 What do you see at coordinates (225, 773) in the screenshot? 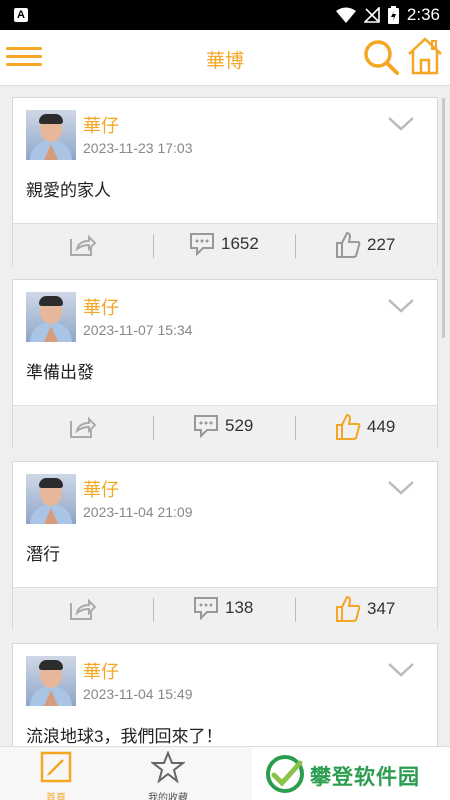
I see `bottom-nav: 首頁 我的收藏 攀登软件园` at bounding box center [225, 773].